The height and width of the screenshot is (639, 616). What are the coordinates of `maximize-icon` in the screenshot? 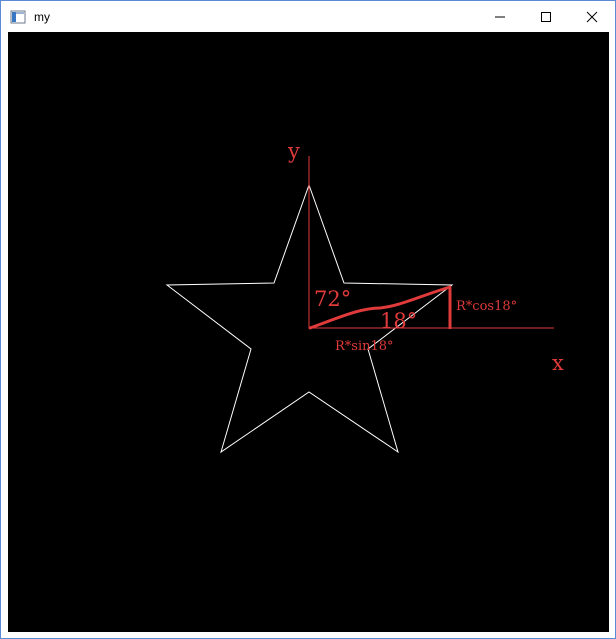 It's located at (546, 16).